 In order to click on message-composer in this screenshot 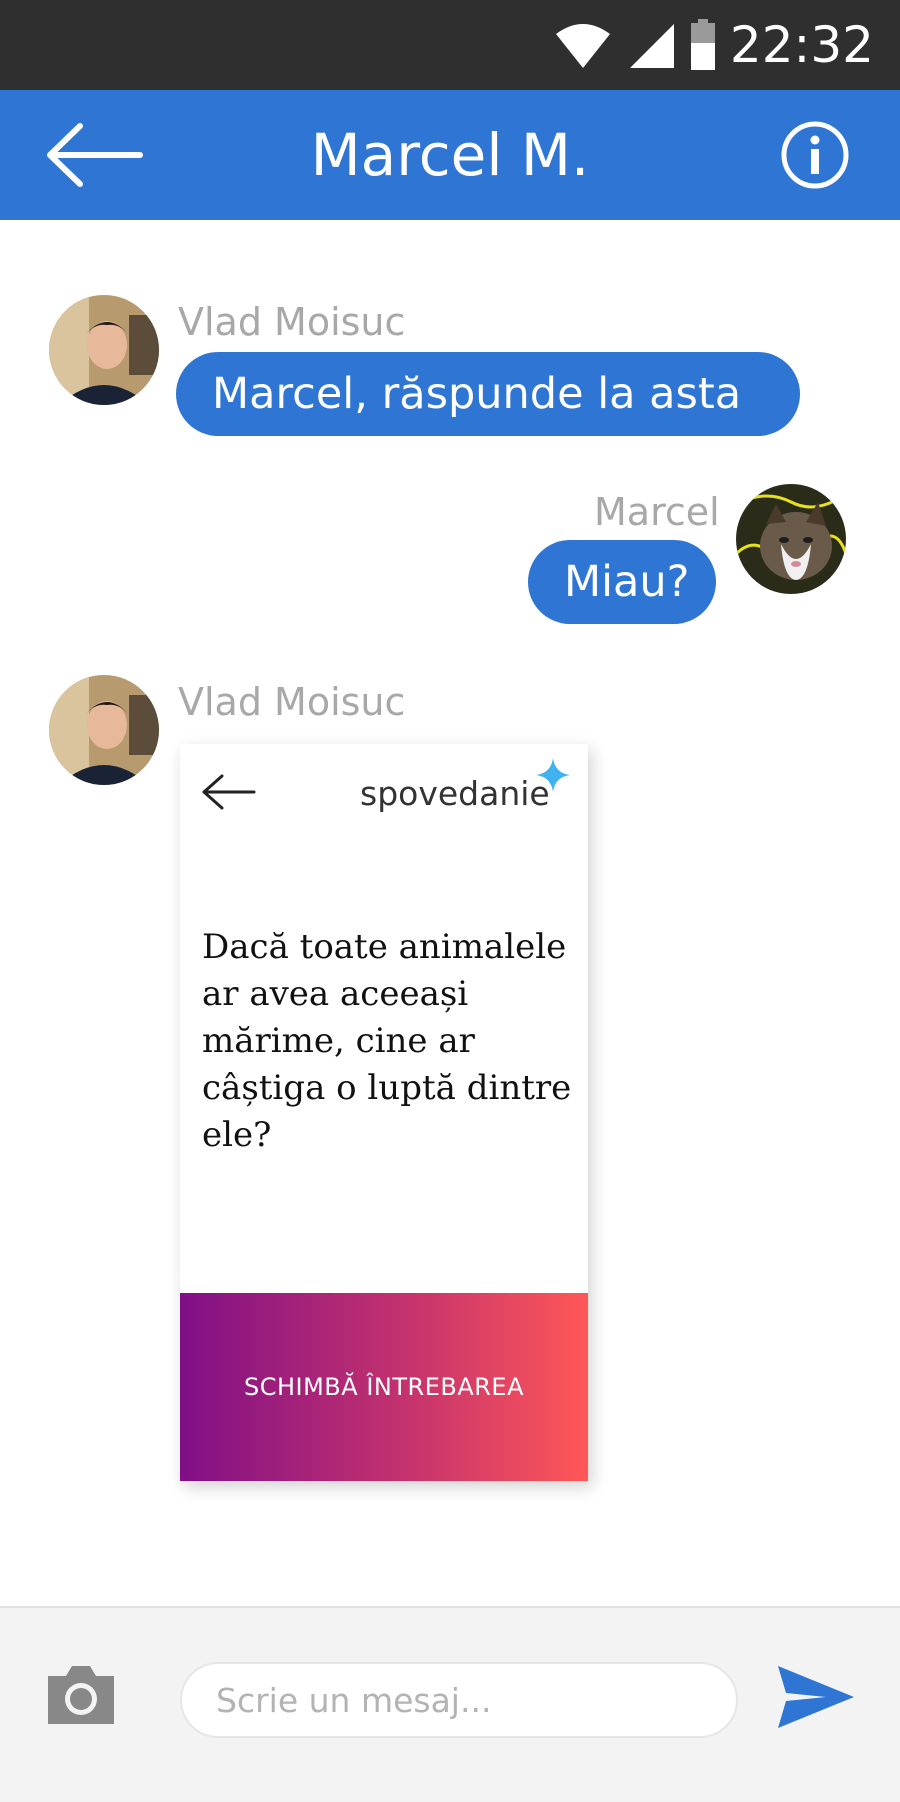, I will do `click(450, 1704)`.